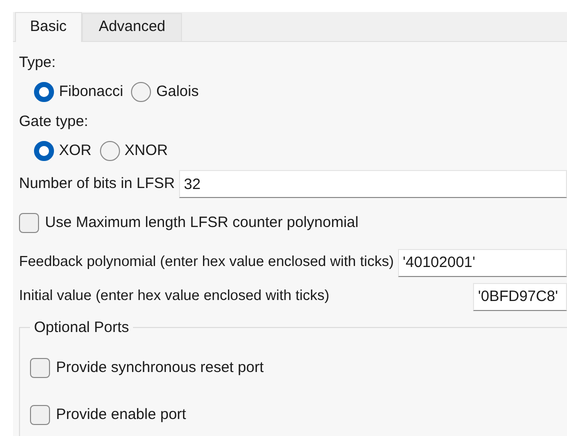 The image size is (567, 436). I want to click on checkbox-option: Provide enable port, so click(298, 415).